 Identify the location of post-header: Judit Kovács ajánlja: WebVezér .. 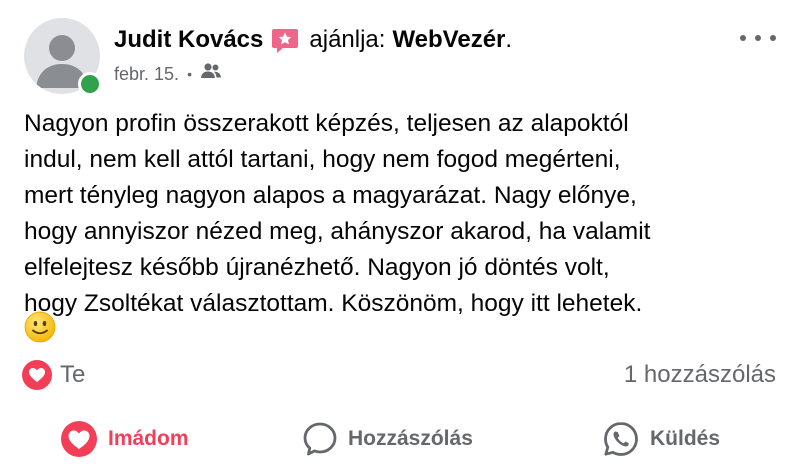
(313, 40).